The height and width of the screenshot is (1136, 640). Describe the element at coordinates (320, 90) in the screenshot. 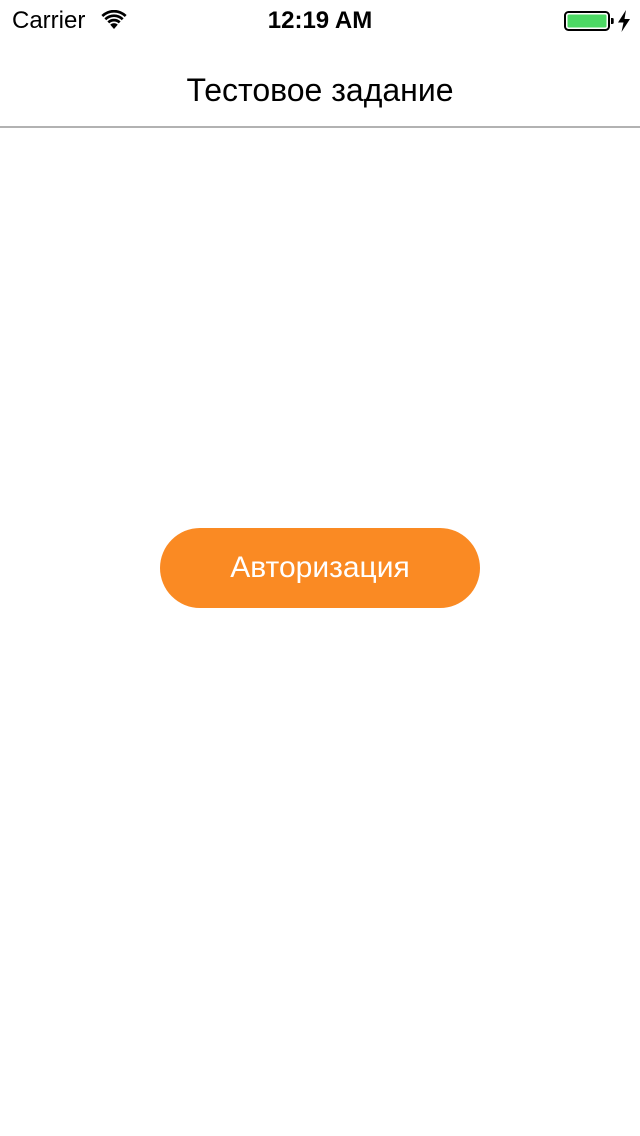

I see `page-title: Тестовое задание` at that location.